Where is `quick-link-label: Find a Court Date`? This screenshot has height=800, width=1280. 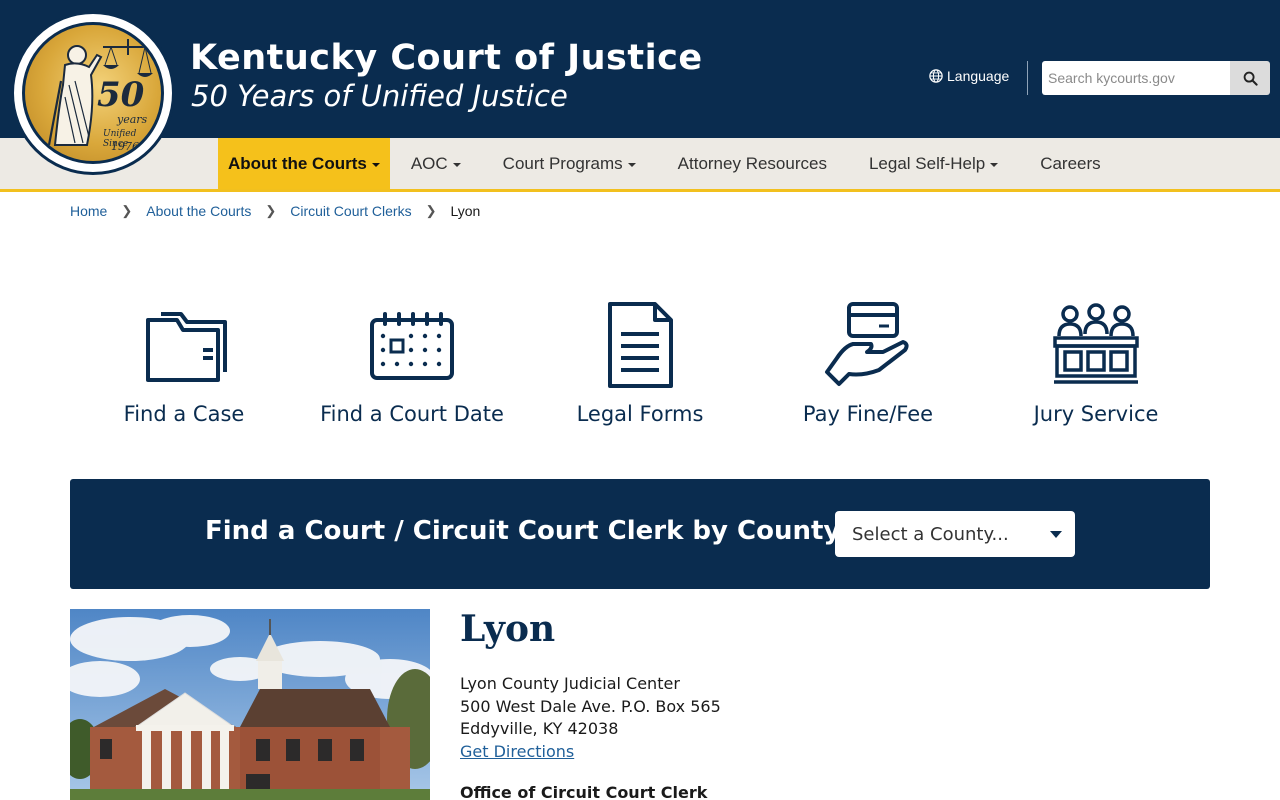 quick-link-label: Find a Court Date is located at coordinates (412, 414).